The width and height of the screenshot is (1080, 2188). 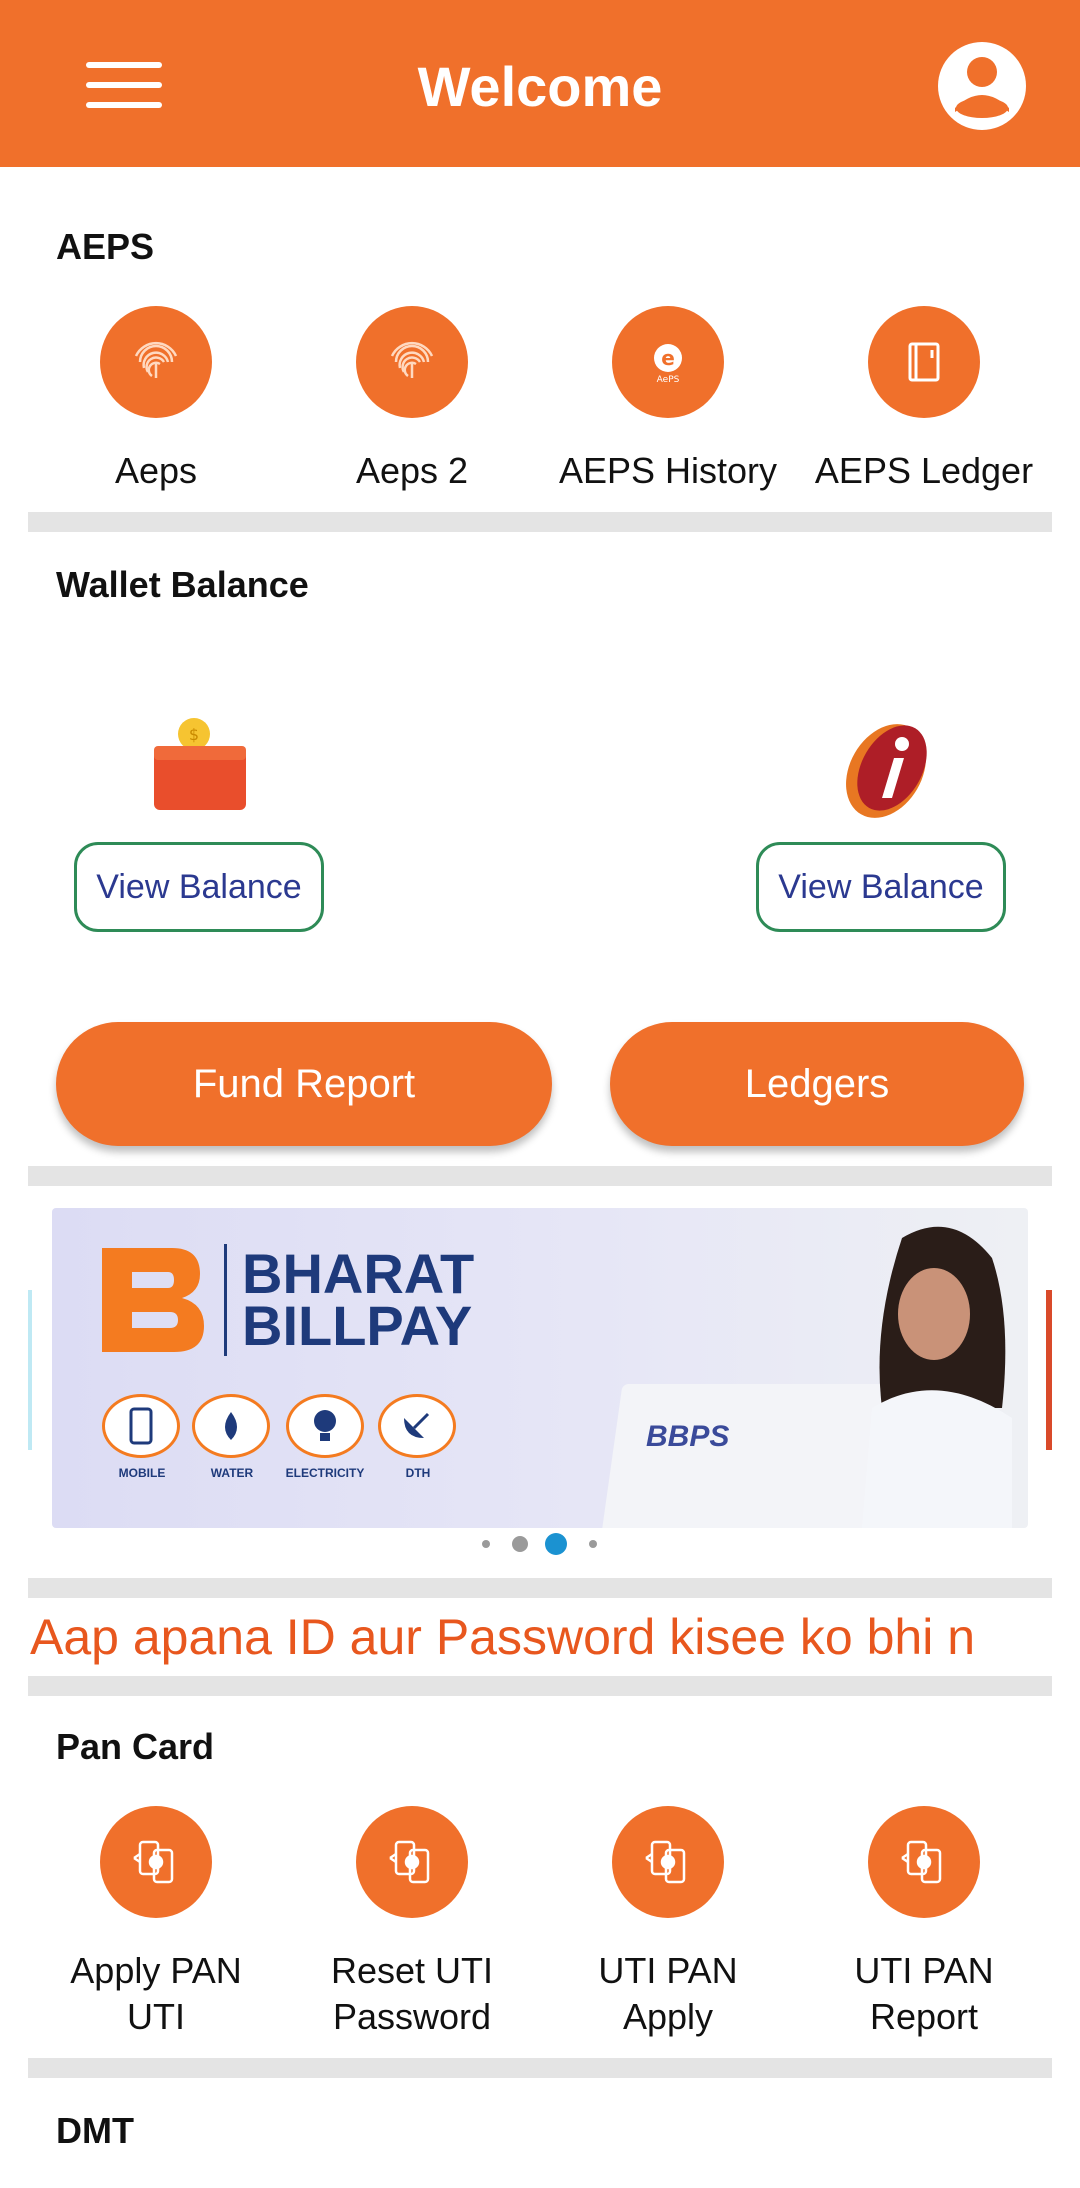 I want to click on aeps-ledger-label: AEPS Ledger, so click(x=924, y=470).